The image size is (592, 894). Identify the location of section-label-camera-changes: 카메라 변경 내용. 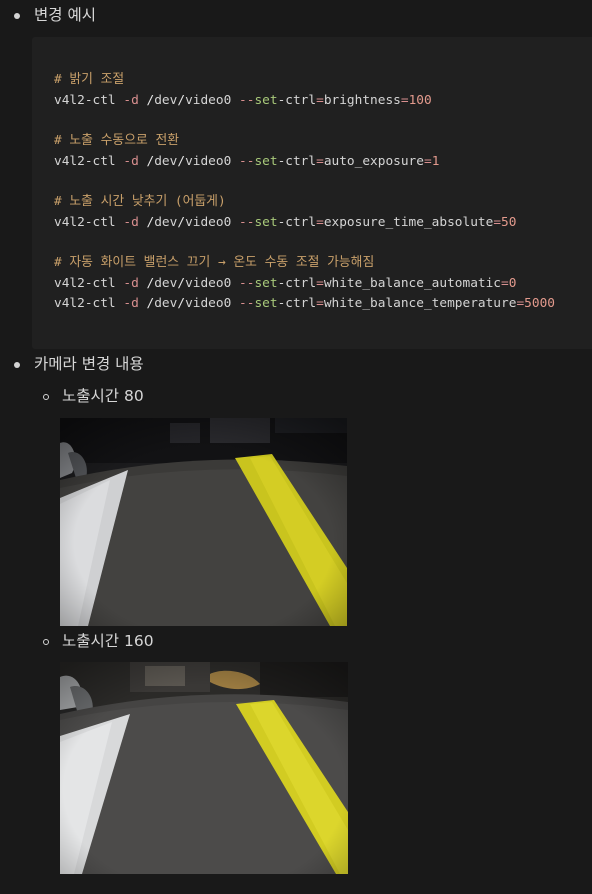
(89, 364).